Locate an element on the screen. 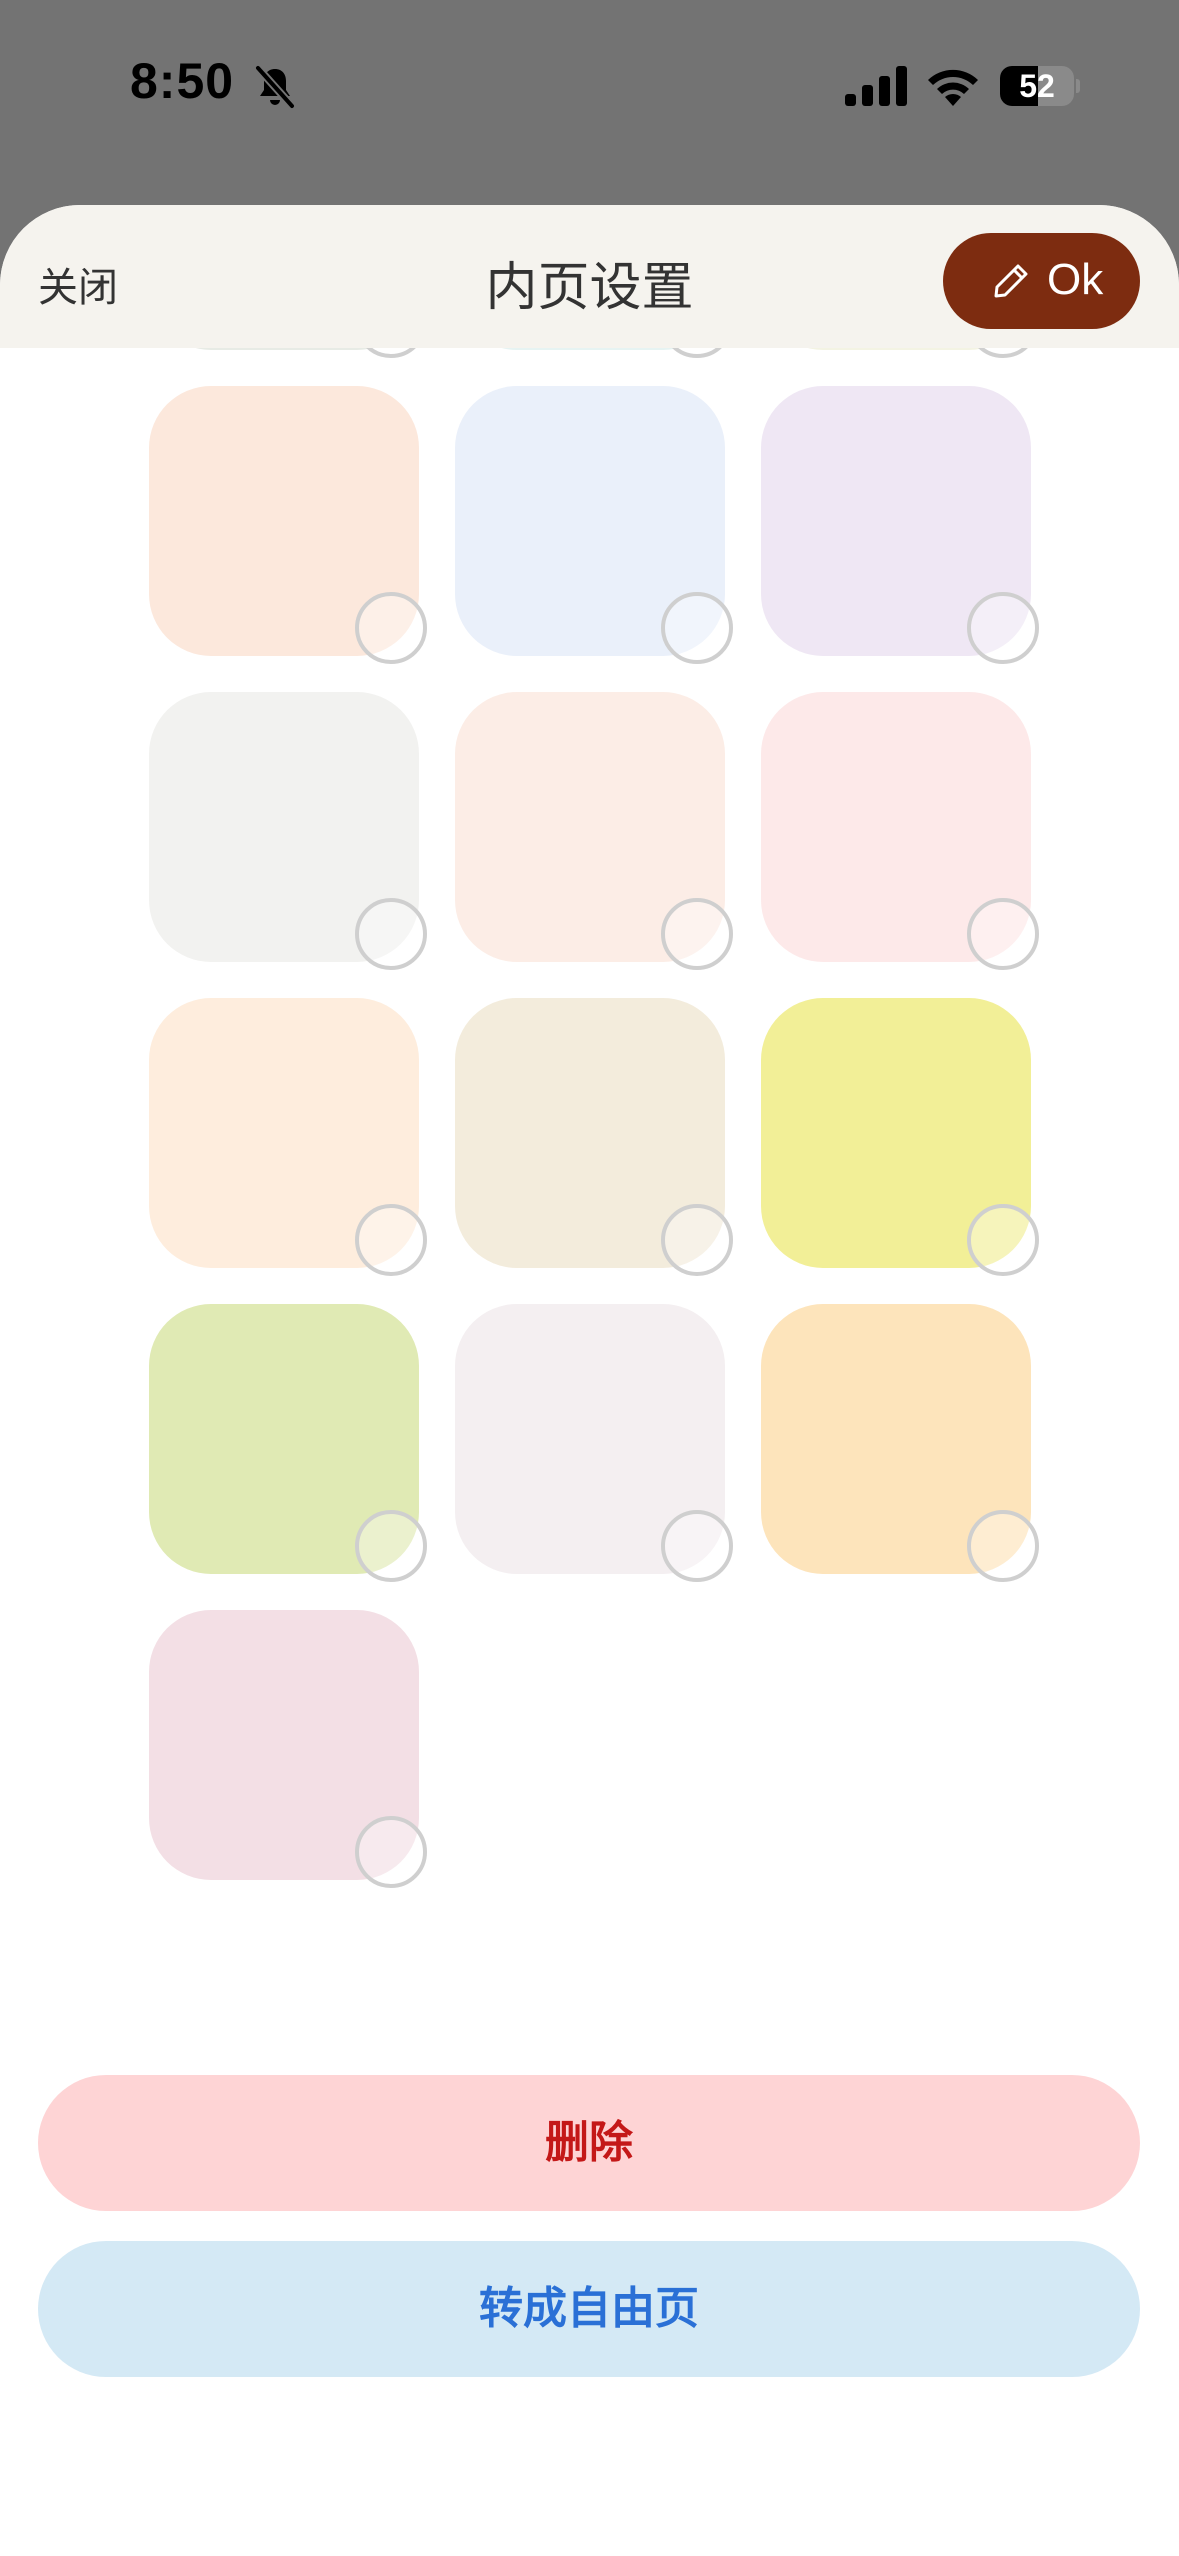  cellular-signal-icon is located at coordinates (876, 86).